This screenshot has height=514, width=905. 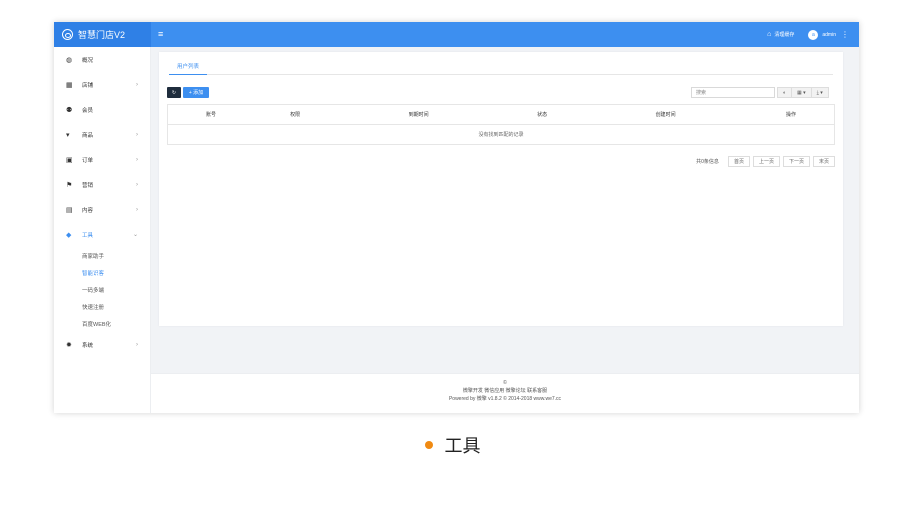 What do you see at coordinates (707, 162) in the screenshot?
I see `page-total: 共0条信息` at bounding box center [707, 162].